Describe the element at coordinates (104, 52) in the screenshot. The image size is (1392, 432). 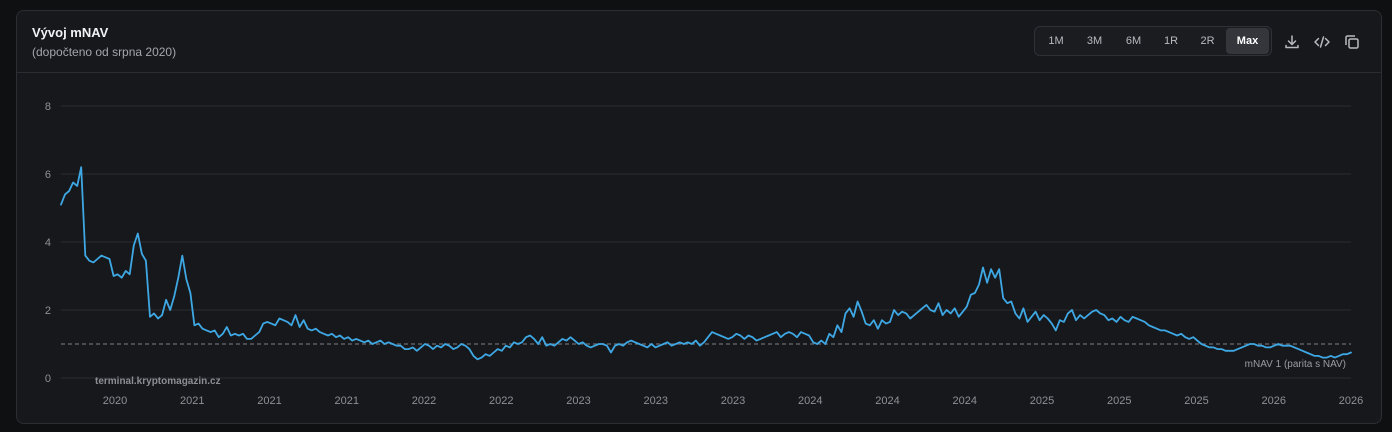
I see `chart-subtitle: (dopočteno od srpna 2020)` at that location.